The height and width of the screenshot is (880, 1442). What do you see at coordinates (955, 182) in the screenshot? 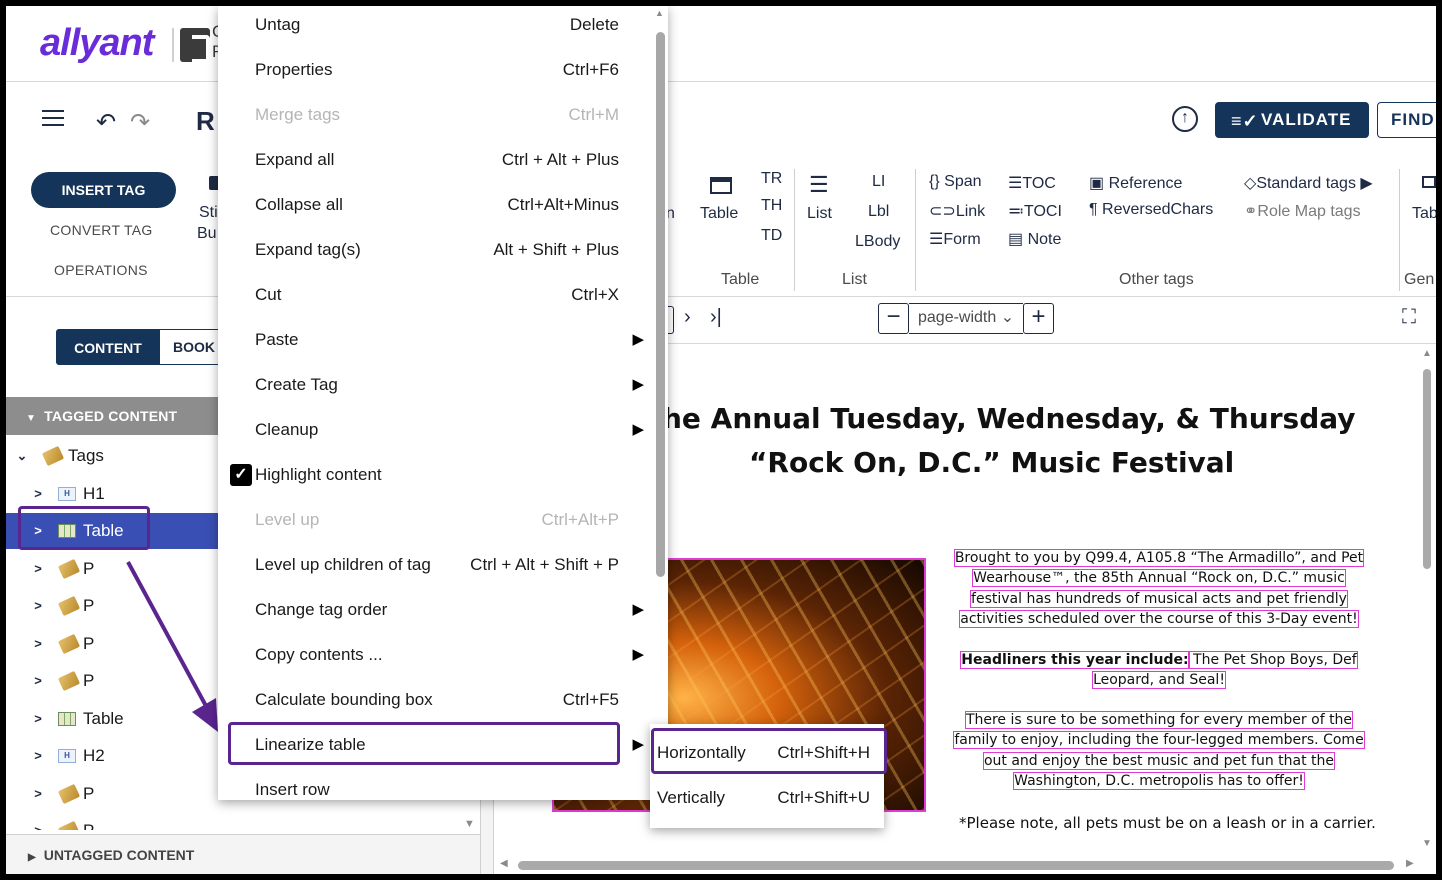
I see `span-button: {} Span` at bounding box center [955, 182].